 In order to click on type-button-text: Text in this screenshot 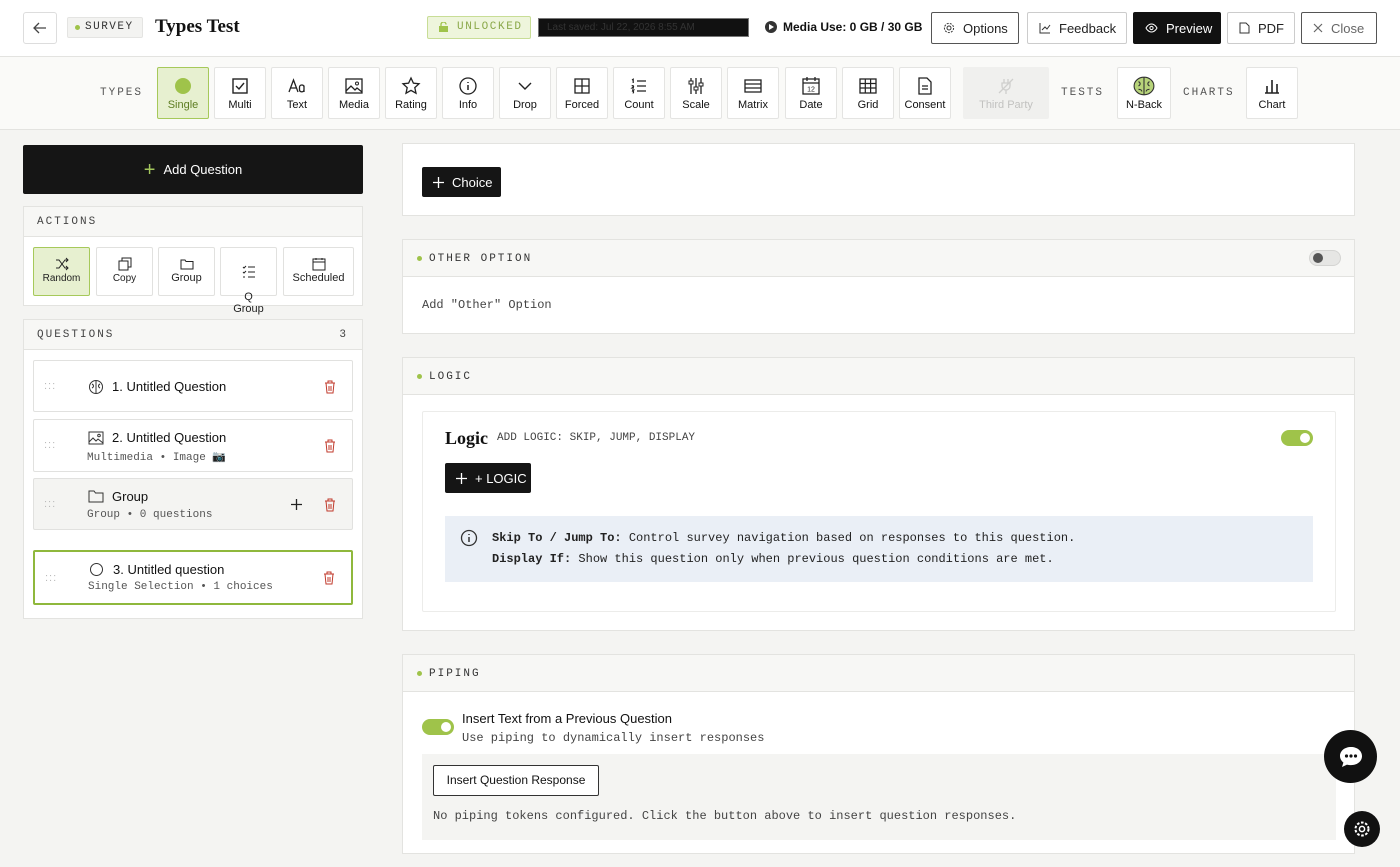, I will do `click(297, 93)`.